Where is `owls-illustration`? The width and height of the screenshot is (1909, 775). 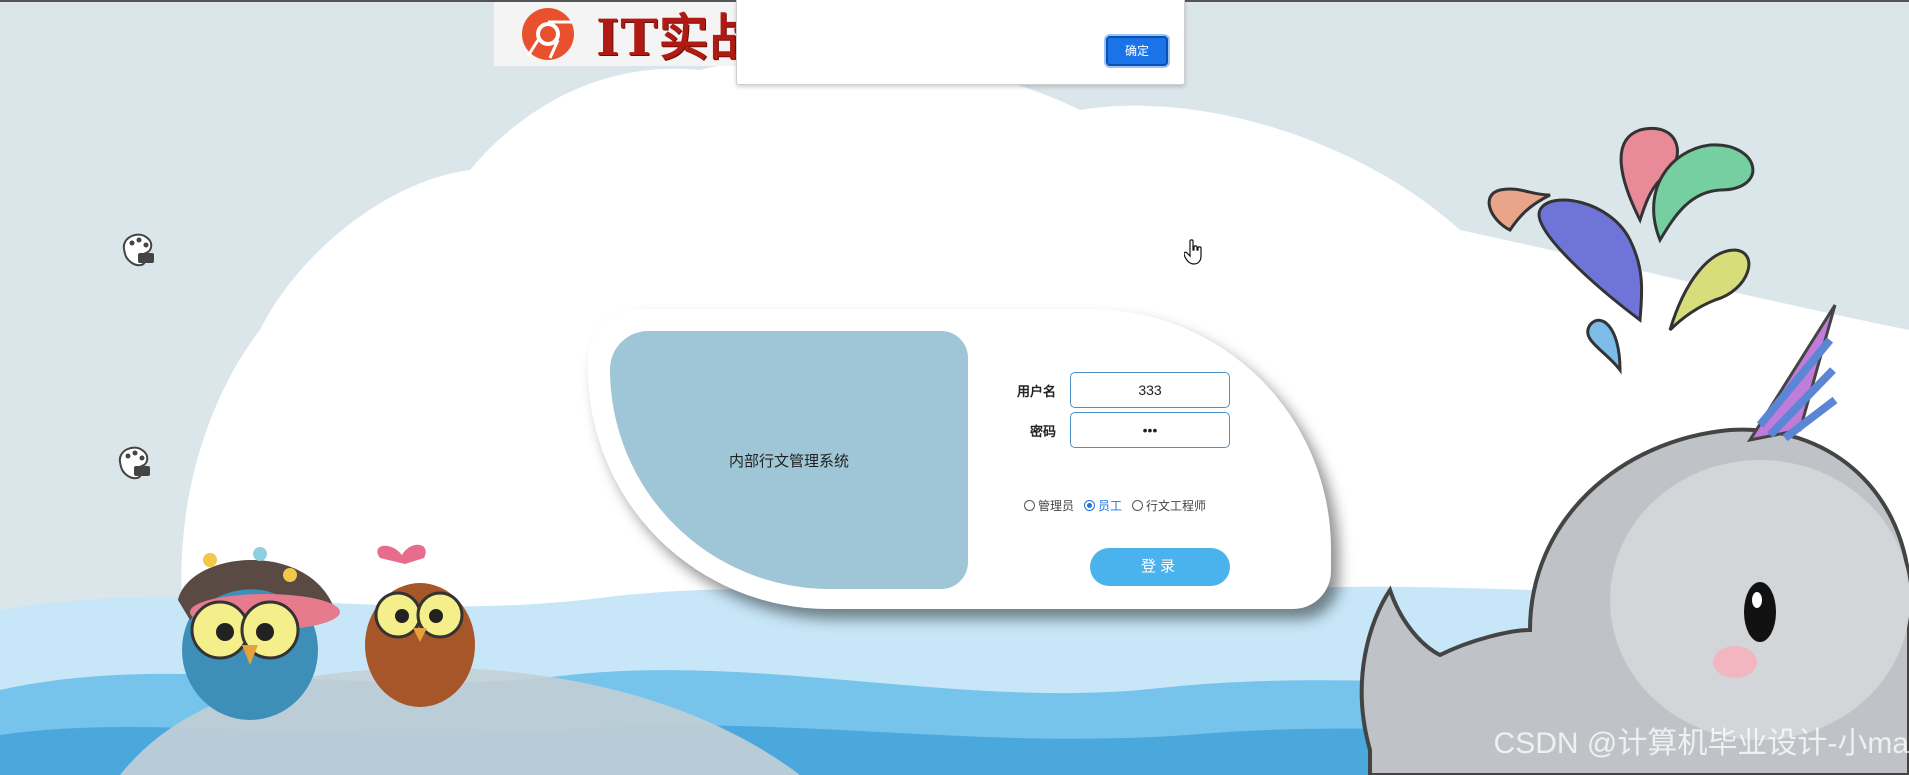 owls-illustration is located at coordinates (326, 632).